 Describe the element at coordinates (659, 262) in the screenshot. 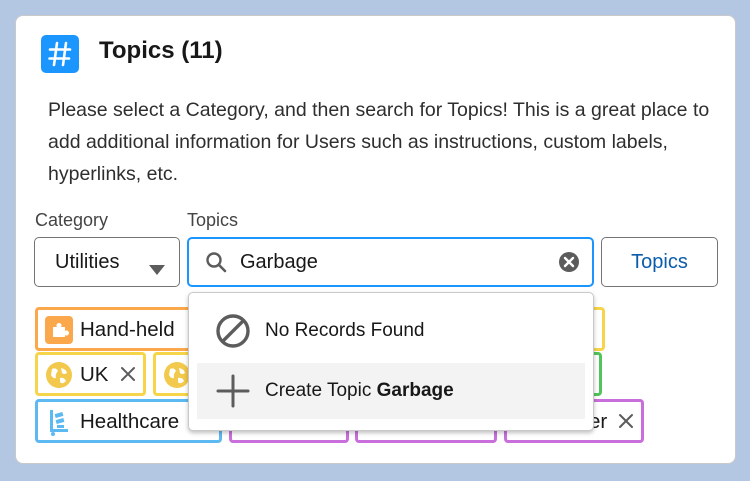

I see `topics-button: Topics` at that location.